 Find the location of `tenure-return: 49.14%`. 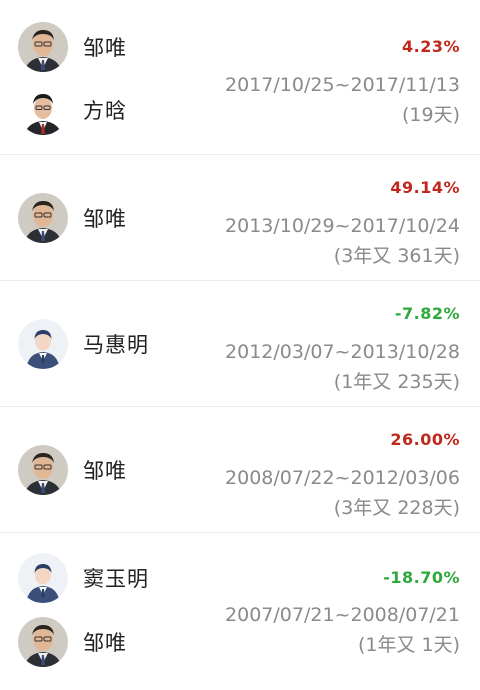

tenure-return: 49.14% is located at coordinates (425, 187).